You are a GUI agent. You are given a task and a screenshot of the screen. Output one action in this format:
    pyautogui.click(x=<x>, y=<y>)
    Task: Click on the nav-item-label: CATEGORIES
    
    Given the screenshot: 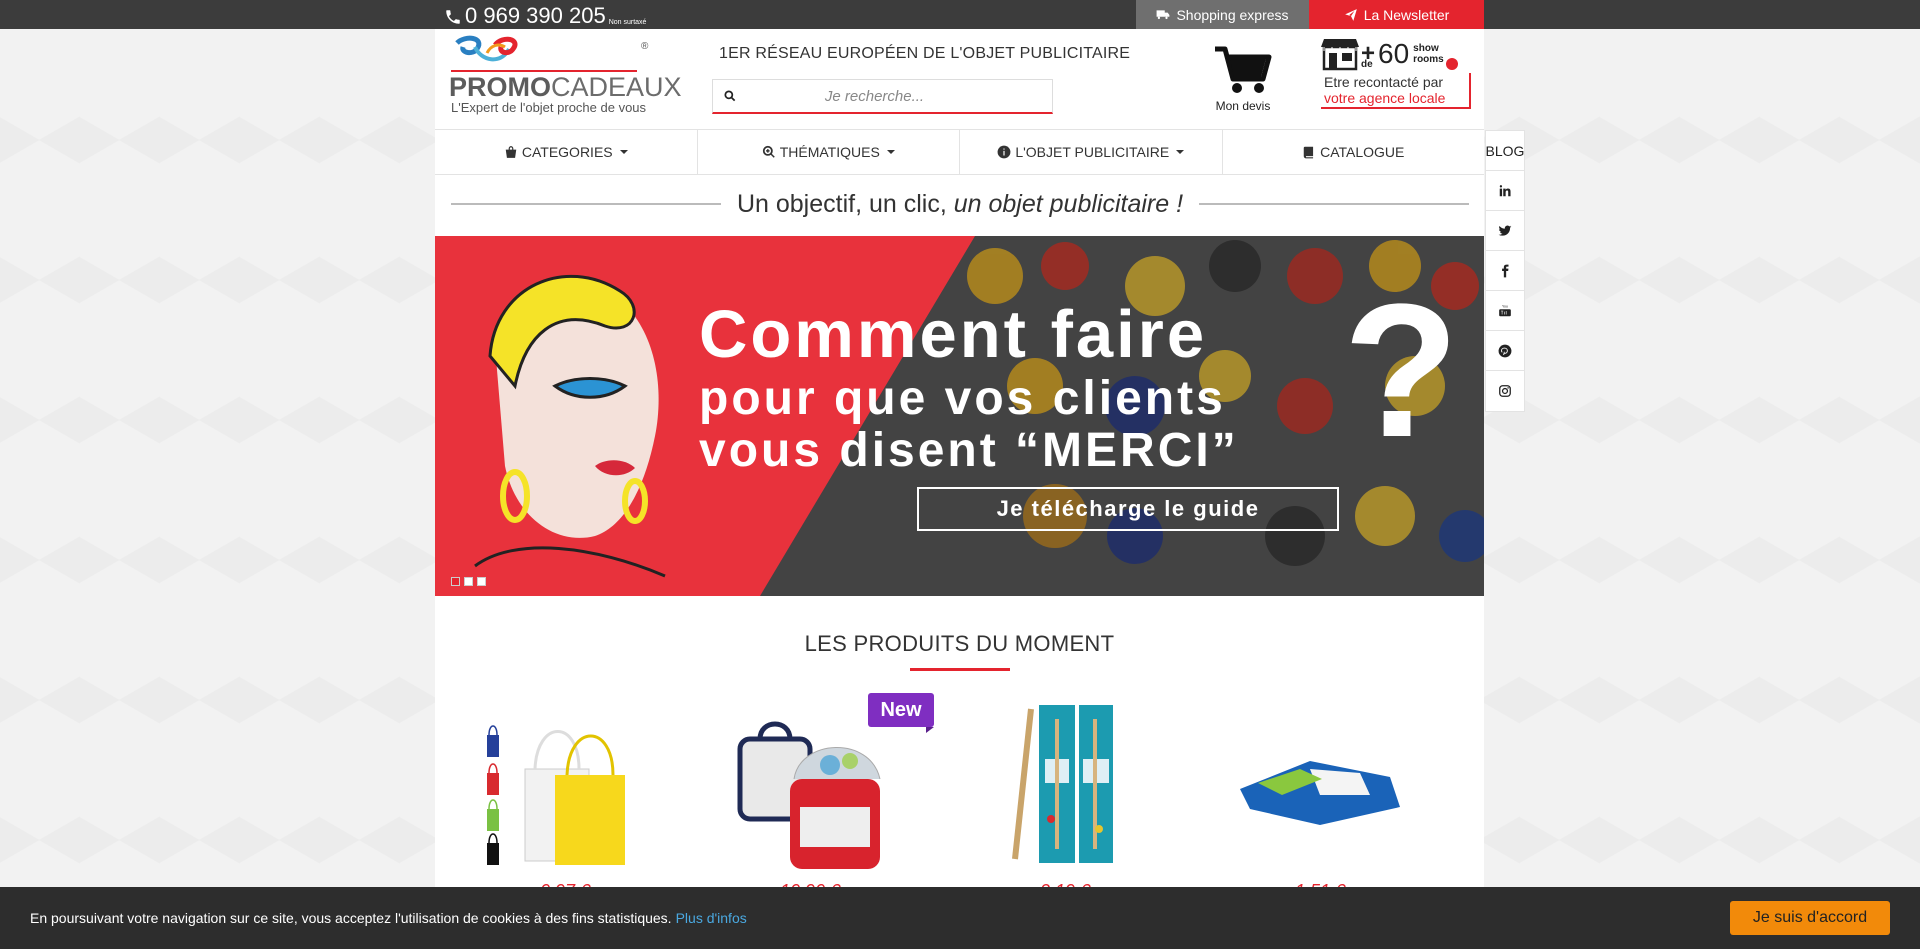 What is the action you would take?
    pyautogui.click(x=567, y=152)
    